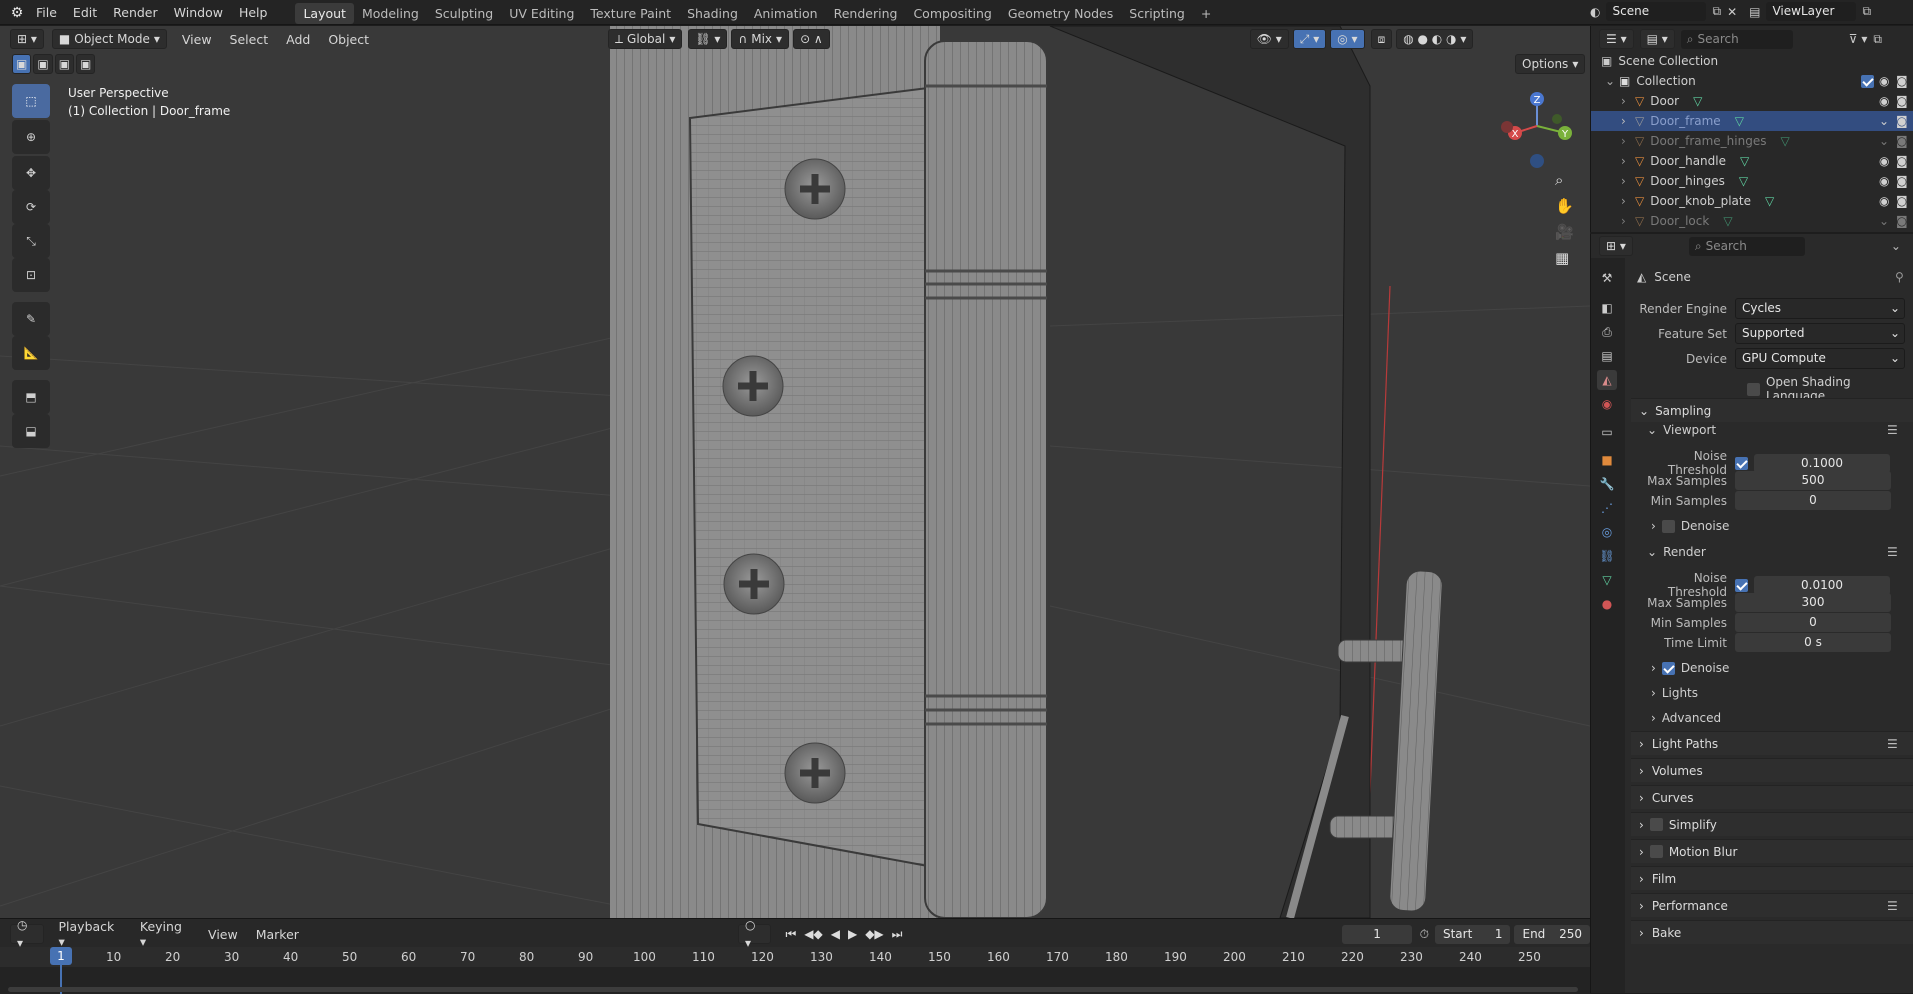  What do you see at coordinates (198, 12) in the screenshot?
I see `menu-window: Window` at bounding box center [198, 12].